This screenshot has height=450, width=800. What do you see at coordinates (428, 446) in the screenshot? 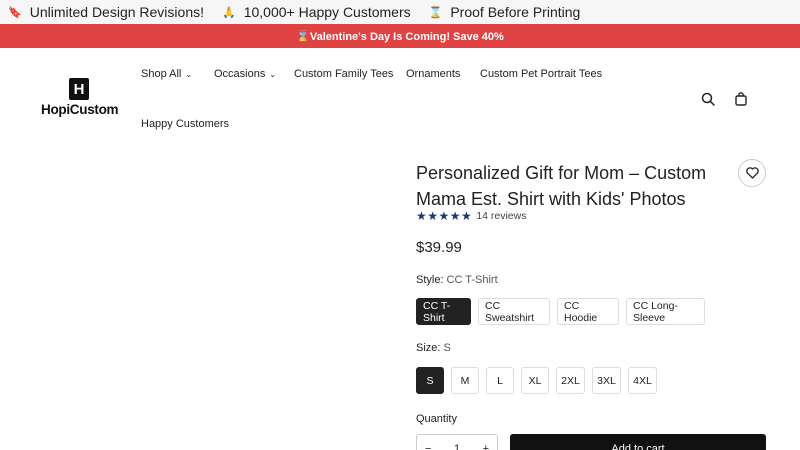
I see `quantity-decrease-button: −` at bounding box center [428, 446].